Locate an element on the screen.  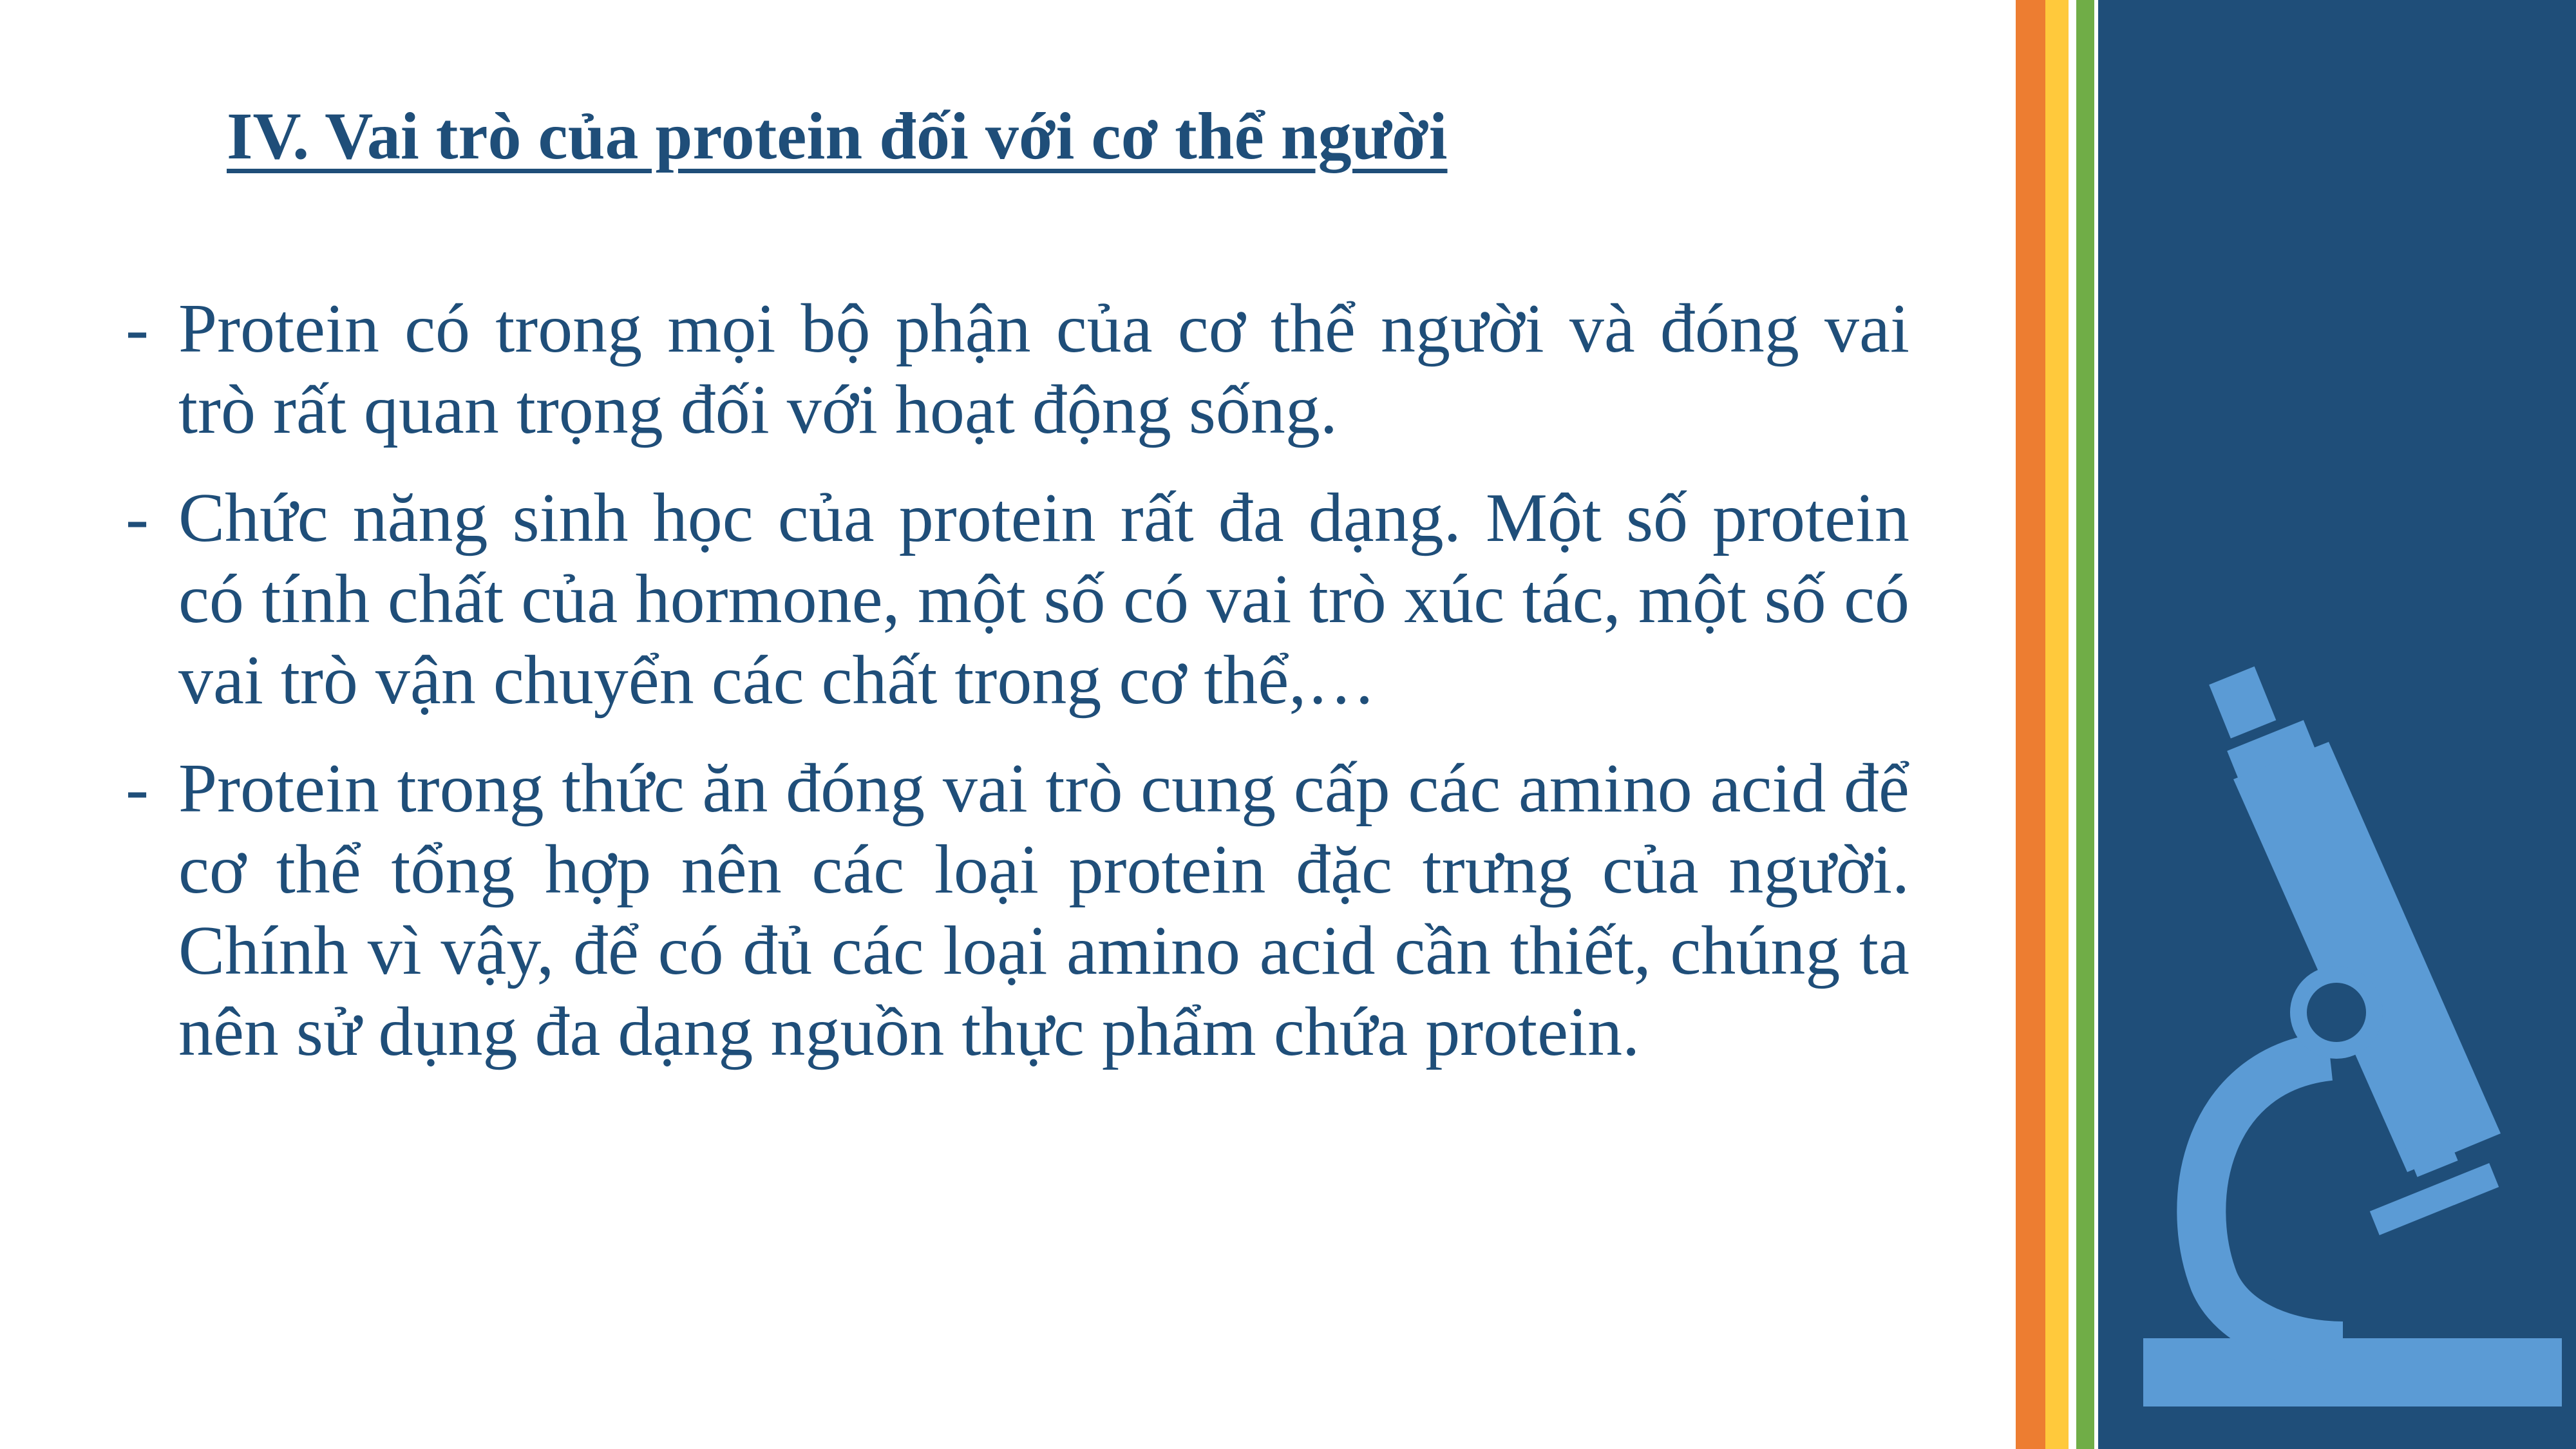
white-stripe is located at coordinates (2072, 724).